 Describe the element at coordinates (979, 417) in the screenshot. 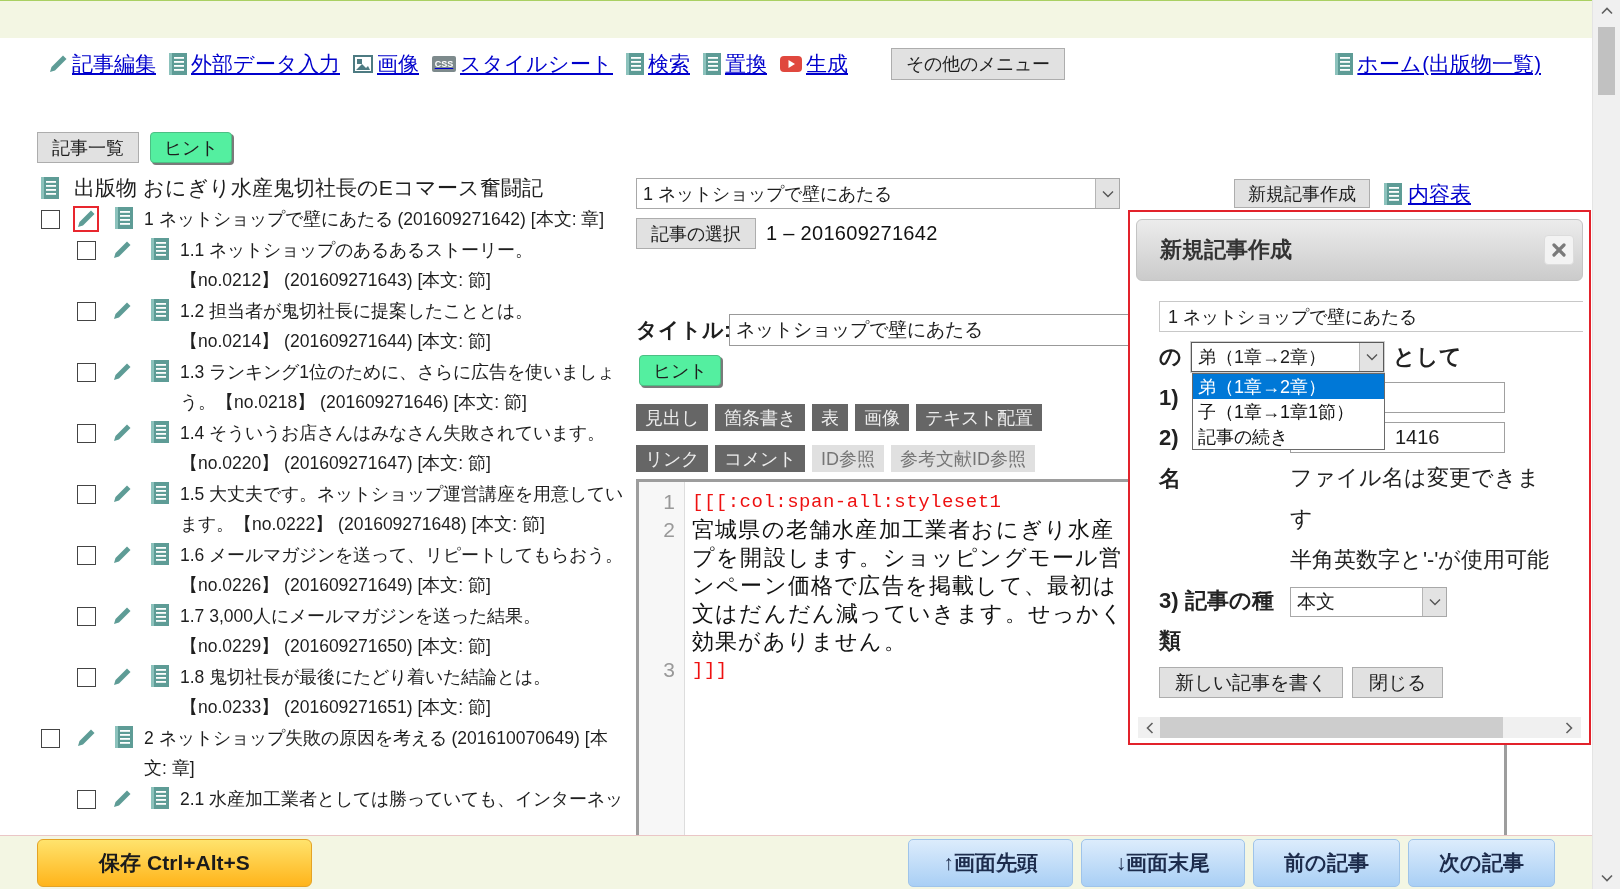

I see `toolbar-button: テキスト配置` at that location.